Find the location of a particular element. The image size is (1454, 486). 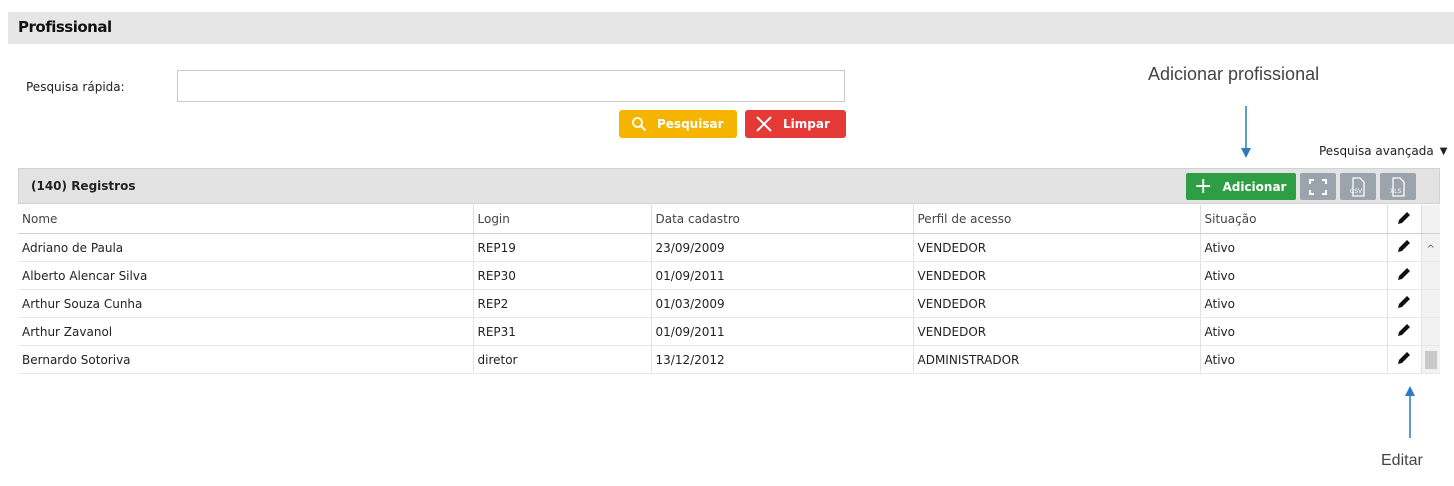

column-header-situacao: Situação is located at coordinates (1294, 219).